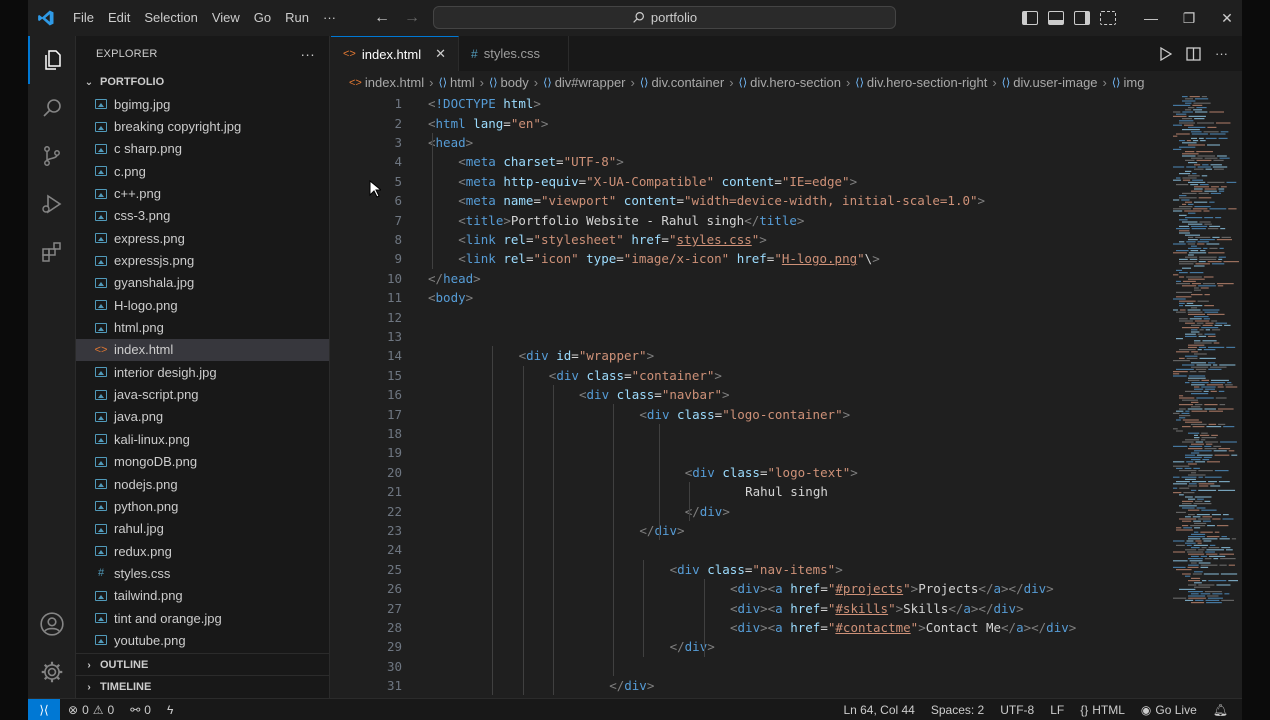 This screenshot has height=720, width=1270. Describe the element at coordinates (203, 686) in the screenshot. I see `timeline-section: › TIMELINE` at that location.